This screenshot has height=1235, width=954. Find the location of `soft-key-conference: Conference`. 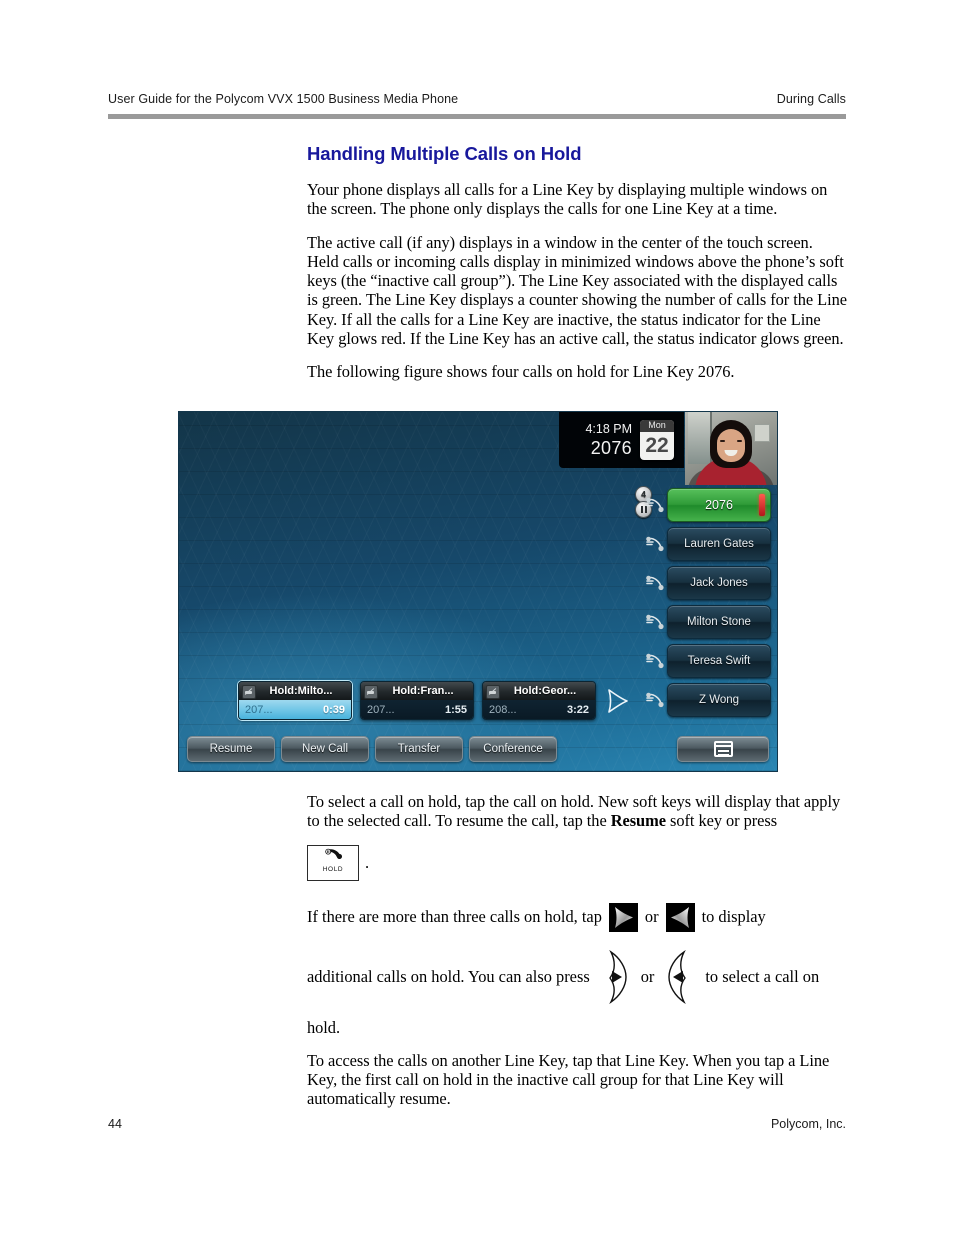

soft-key-conference: Conference is located at coordinates (513, 749).